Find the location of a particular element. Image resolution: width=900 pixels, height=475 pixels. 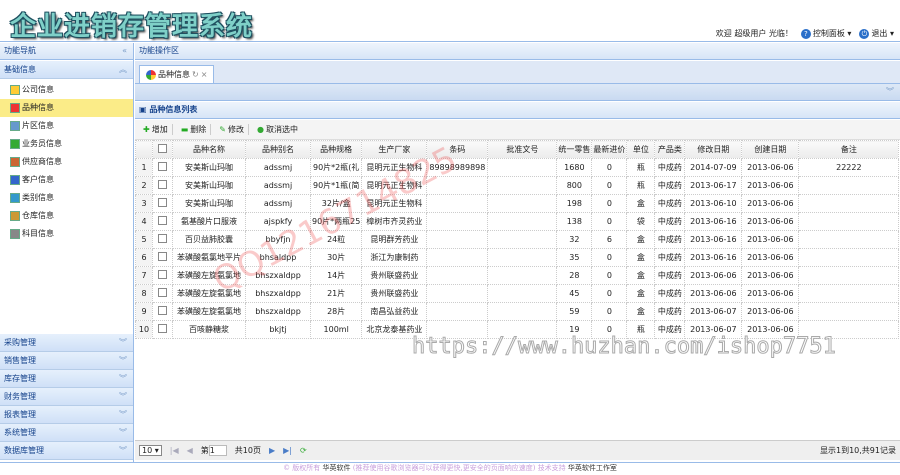

sidebar-item: 业务员信息 is located at coordinates (66, 144).